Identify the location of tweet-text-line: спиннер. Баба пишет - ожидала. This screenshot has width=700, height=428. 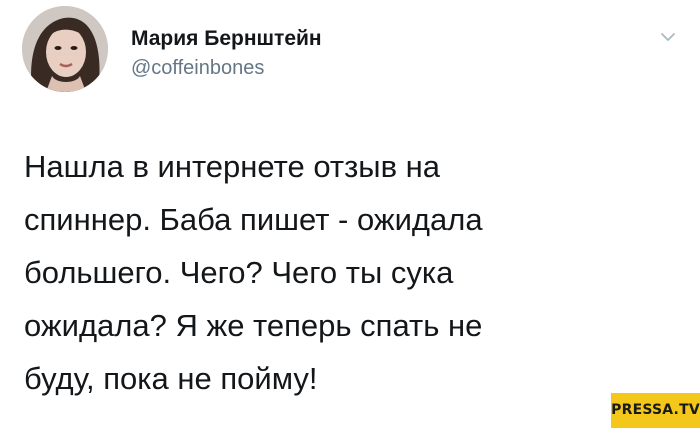
(253, 219).